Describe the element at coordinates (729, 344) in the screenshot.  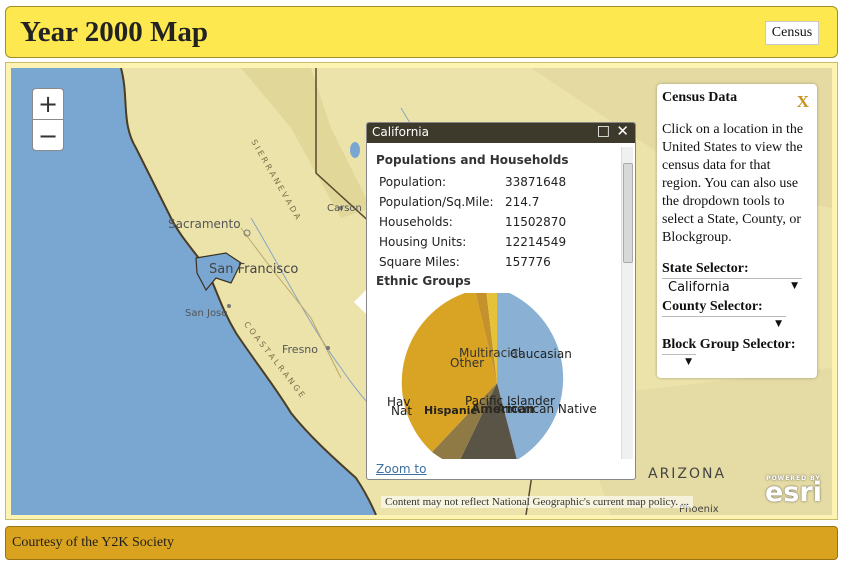
I see `block-group-selector-label: Block Group Selector:` at that location.